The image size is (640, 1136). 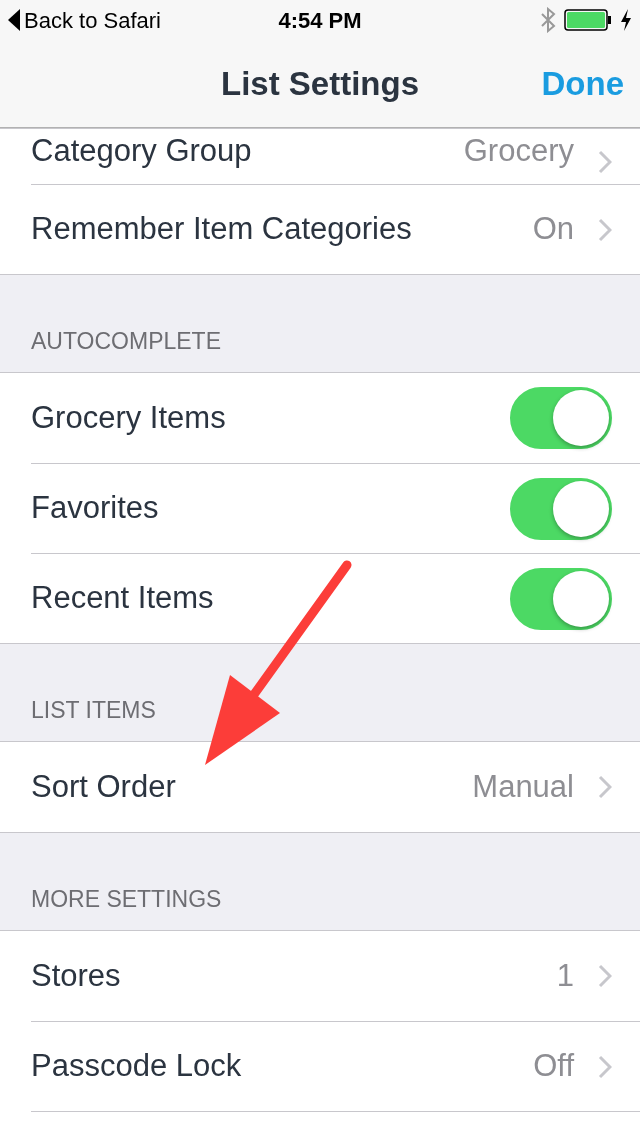 I want to click on settings-row: Remember Item Categories On, so click(x=335, y=229).